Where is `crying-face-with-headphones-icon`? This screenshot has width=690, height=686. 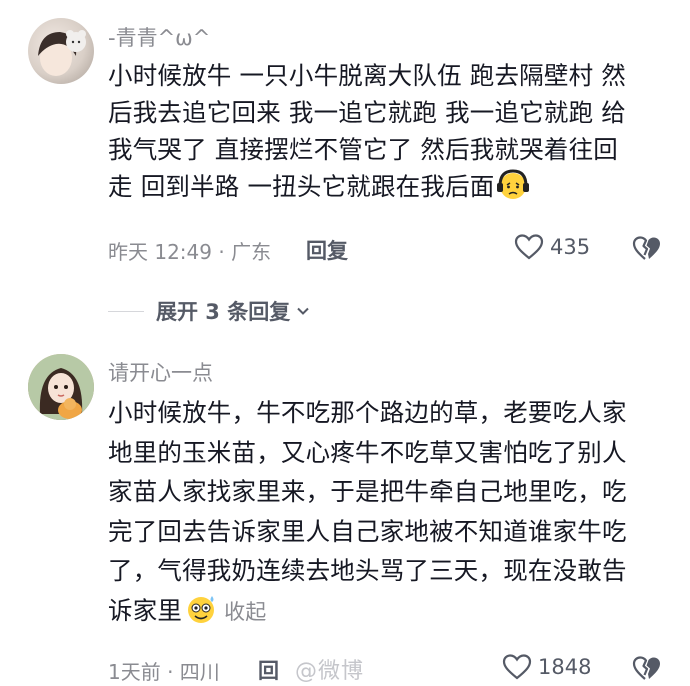
crying-face-with-headphones-icon is located at coordinates (513, 185).